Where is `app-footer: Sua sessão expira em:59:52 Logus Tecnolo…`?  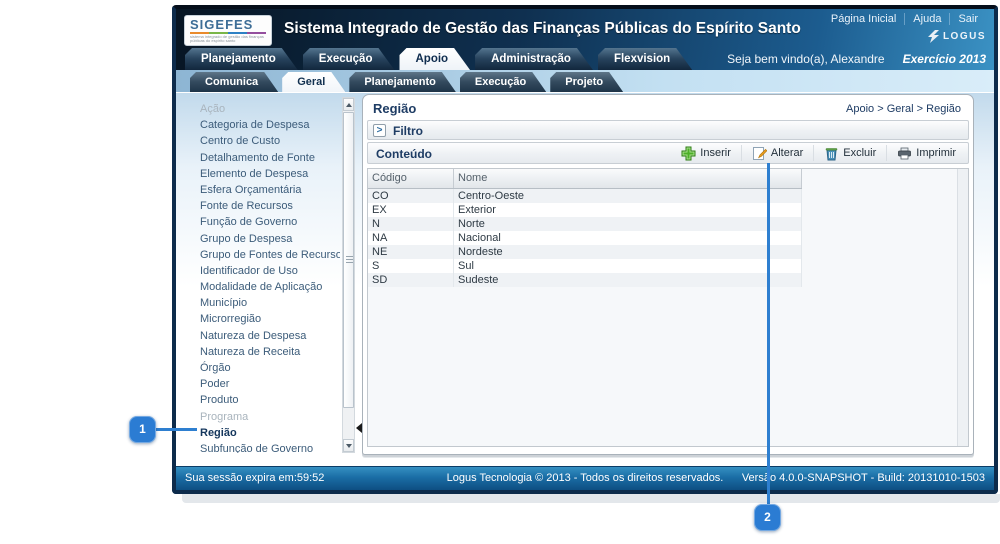
app-footer: Sua sessão expira em:59:52 Logus Tecnolo… is located at coordinates (585, 478).